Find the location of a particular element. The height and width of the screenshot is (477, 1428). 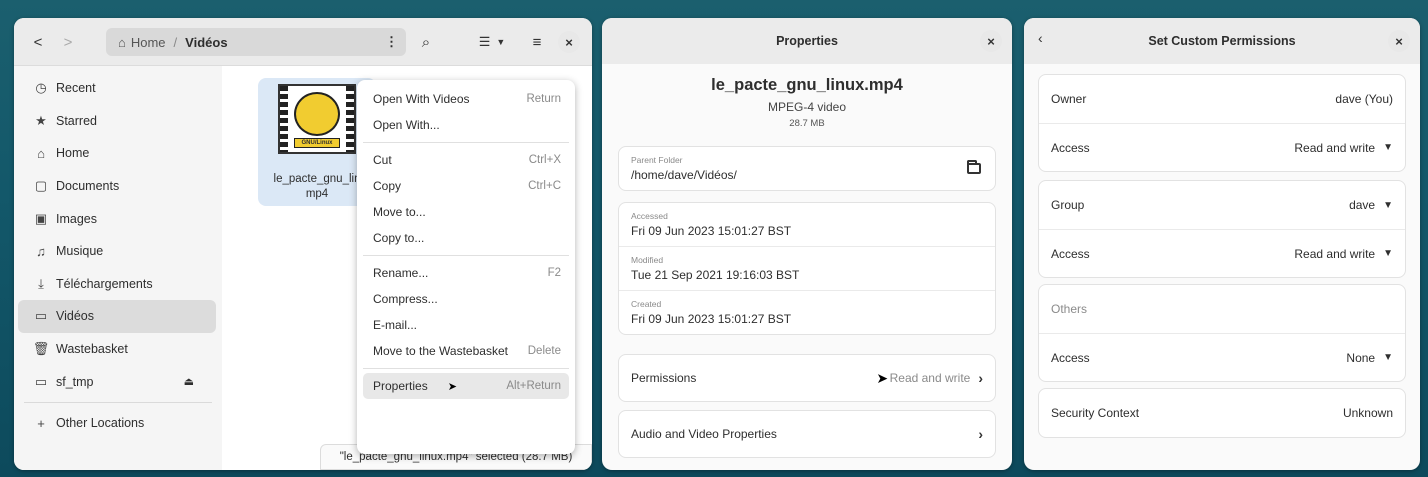

context-menu-item: Open With Videos Return is located at coordinates (466, 99).